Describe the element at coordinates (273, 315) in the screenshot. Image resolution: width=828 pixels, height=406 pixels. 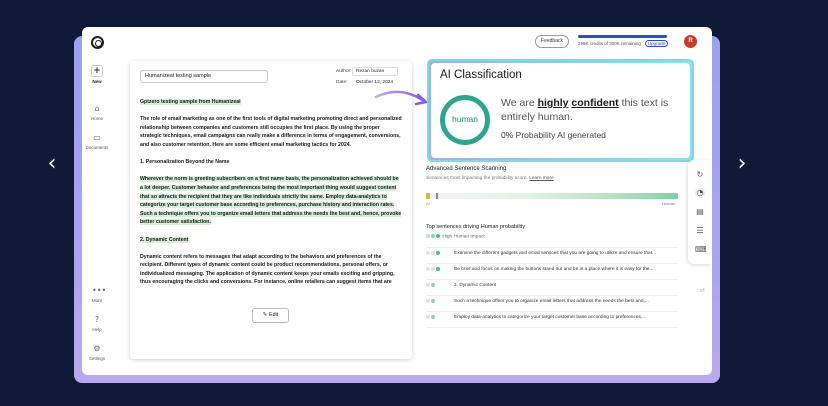
I see `edit-label: Edit` at that location.